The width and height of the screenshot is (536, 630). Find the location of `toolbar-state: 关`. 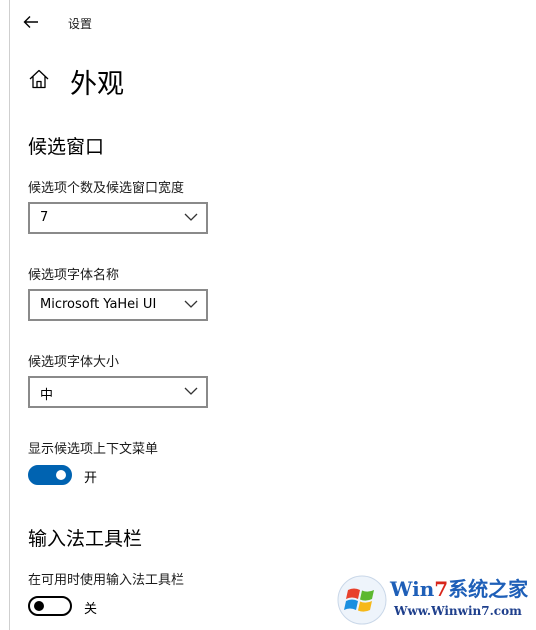

toolbar-state: 关 is located at coordinates (91, 609).